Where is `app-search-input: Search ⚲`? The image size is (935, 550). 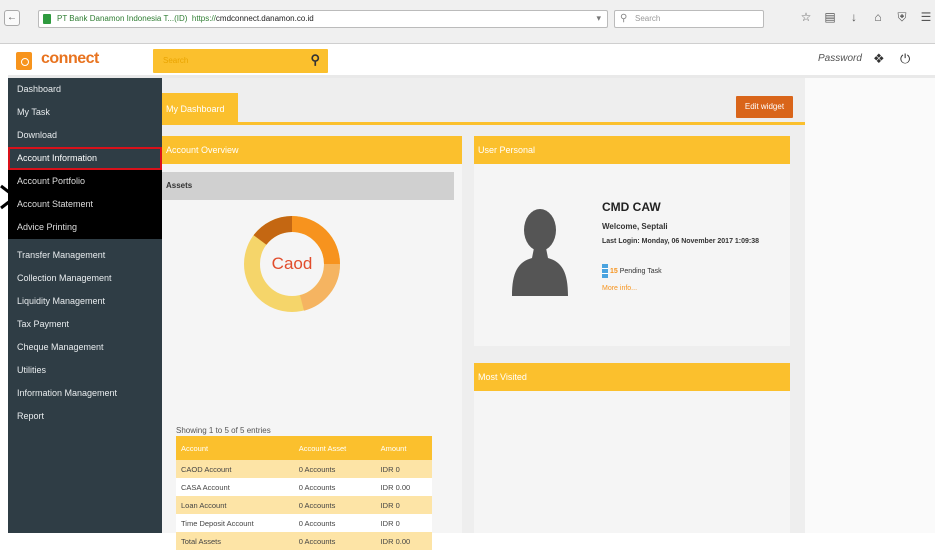 app-search-input: Search ⚲ is located at coordinates (240, 61).